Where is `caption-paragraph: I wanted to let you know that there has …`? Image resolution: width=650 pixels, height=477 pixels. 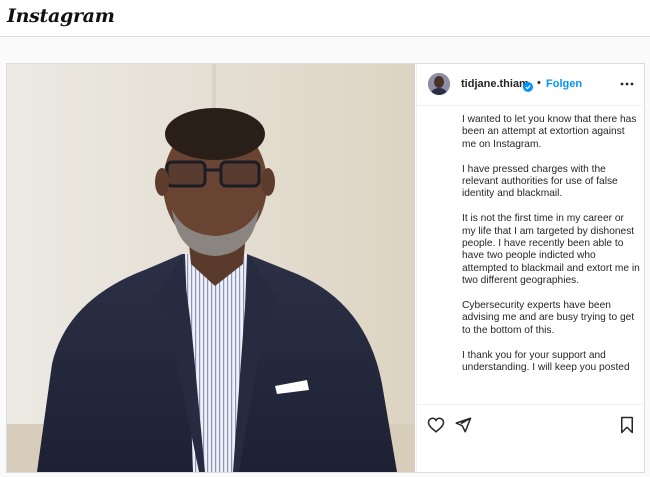
caption-paragraph: I wanted to let you know that there has … is located at coordinates (549, 132).